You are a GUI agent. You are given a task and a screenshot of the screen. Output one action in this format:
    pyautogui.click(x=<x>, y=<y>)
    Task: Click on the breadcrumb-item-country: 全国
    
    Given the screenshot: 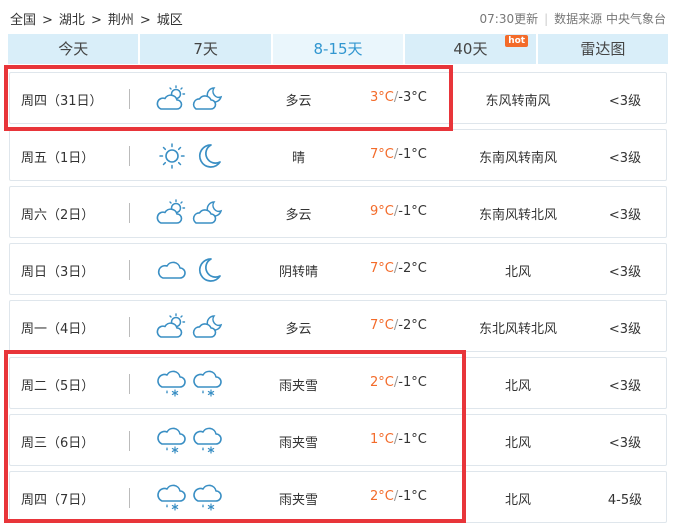 What is the action you would take?
    pyautogui.click(x=23, y=20)
    